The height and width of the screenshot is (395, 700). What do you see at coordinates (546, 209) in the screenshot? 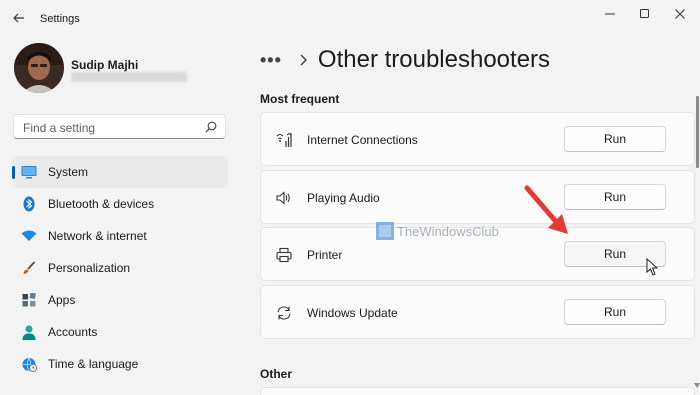
I see `annotation-arrow-icon` at bounding box center [546, 209].